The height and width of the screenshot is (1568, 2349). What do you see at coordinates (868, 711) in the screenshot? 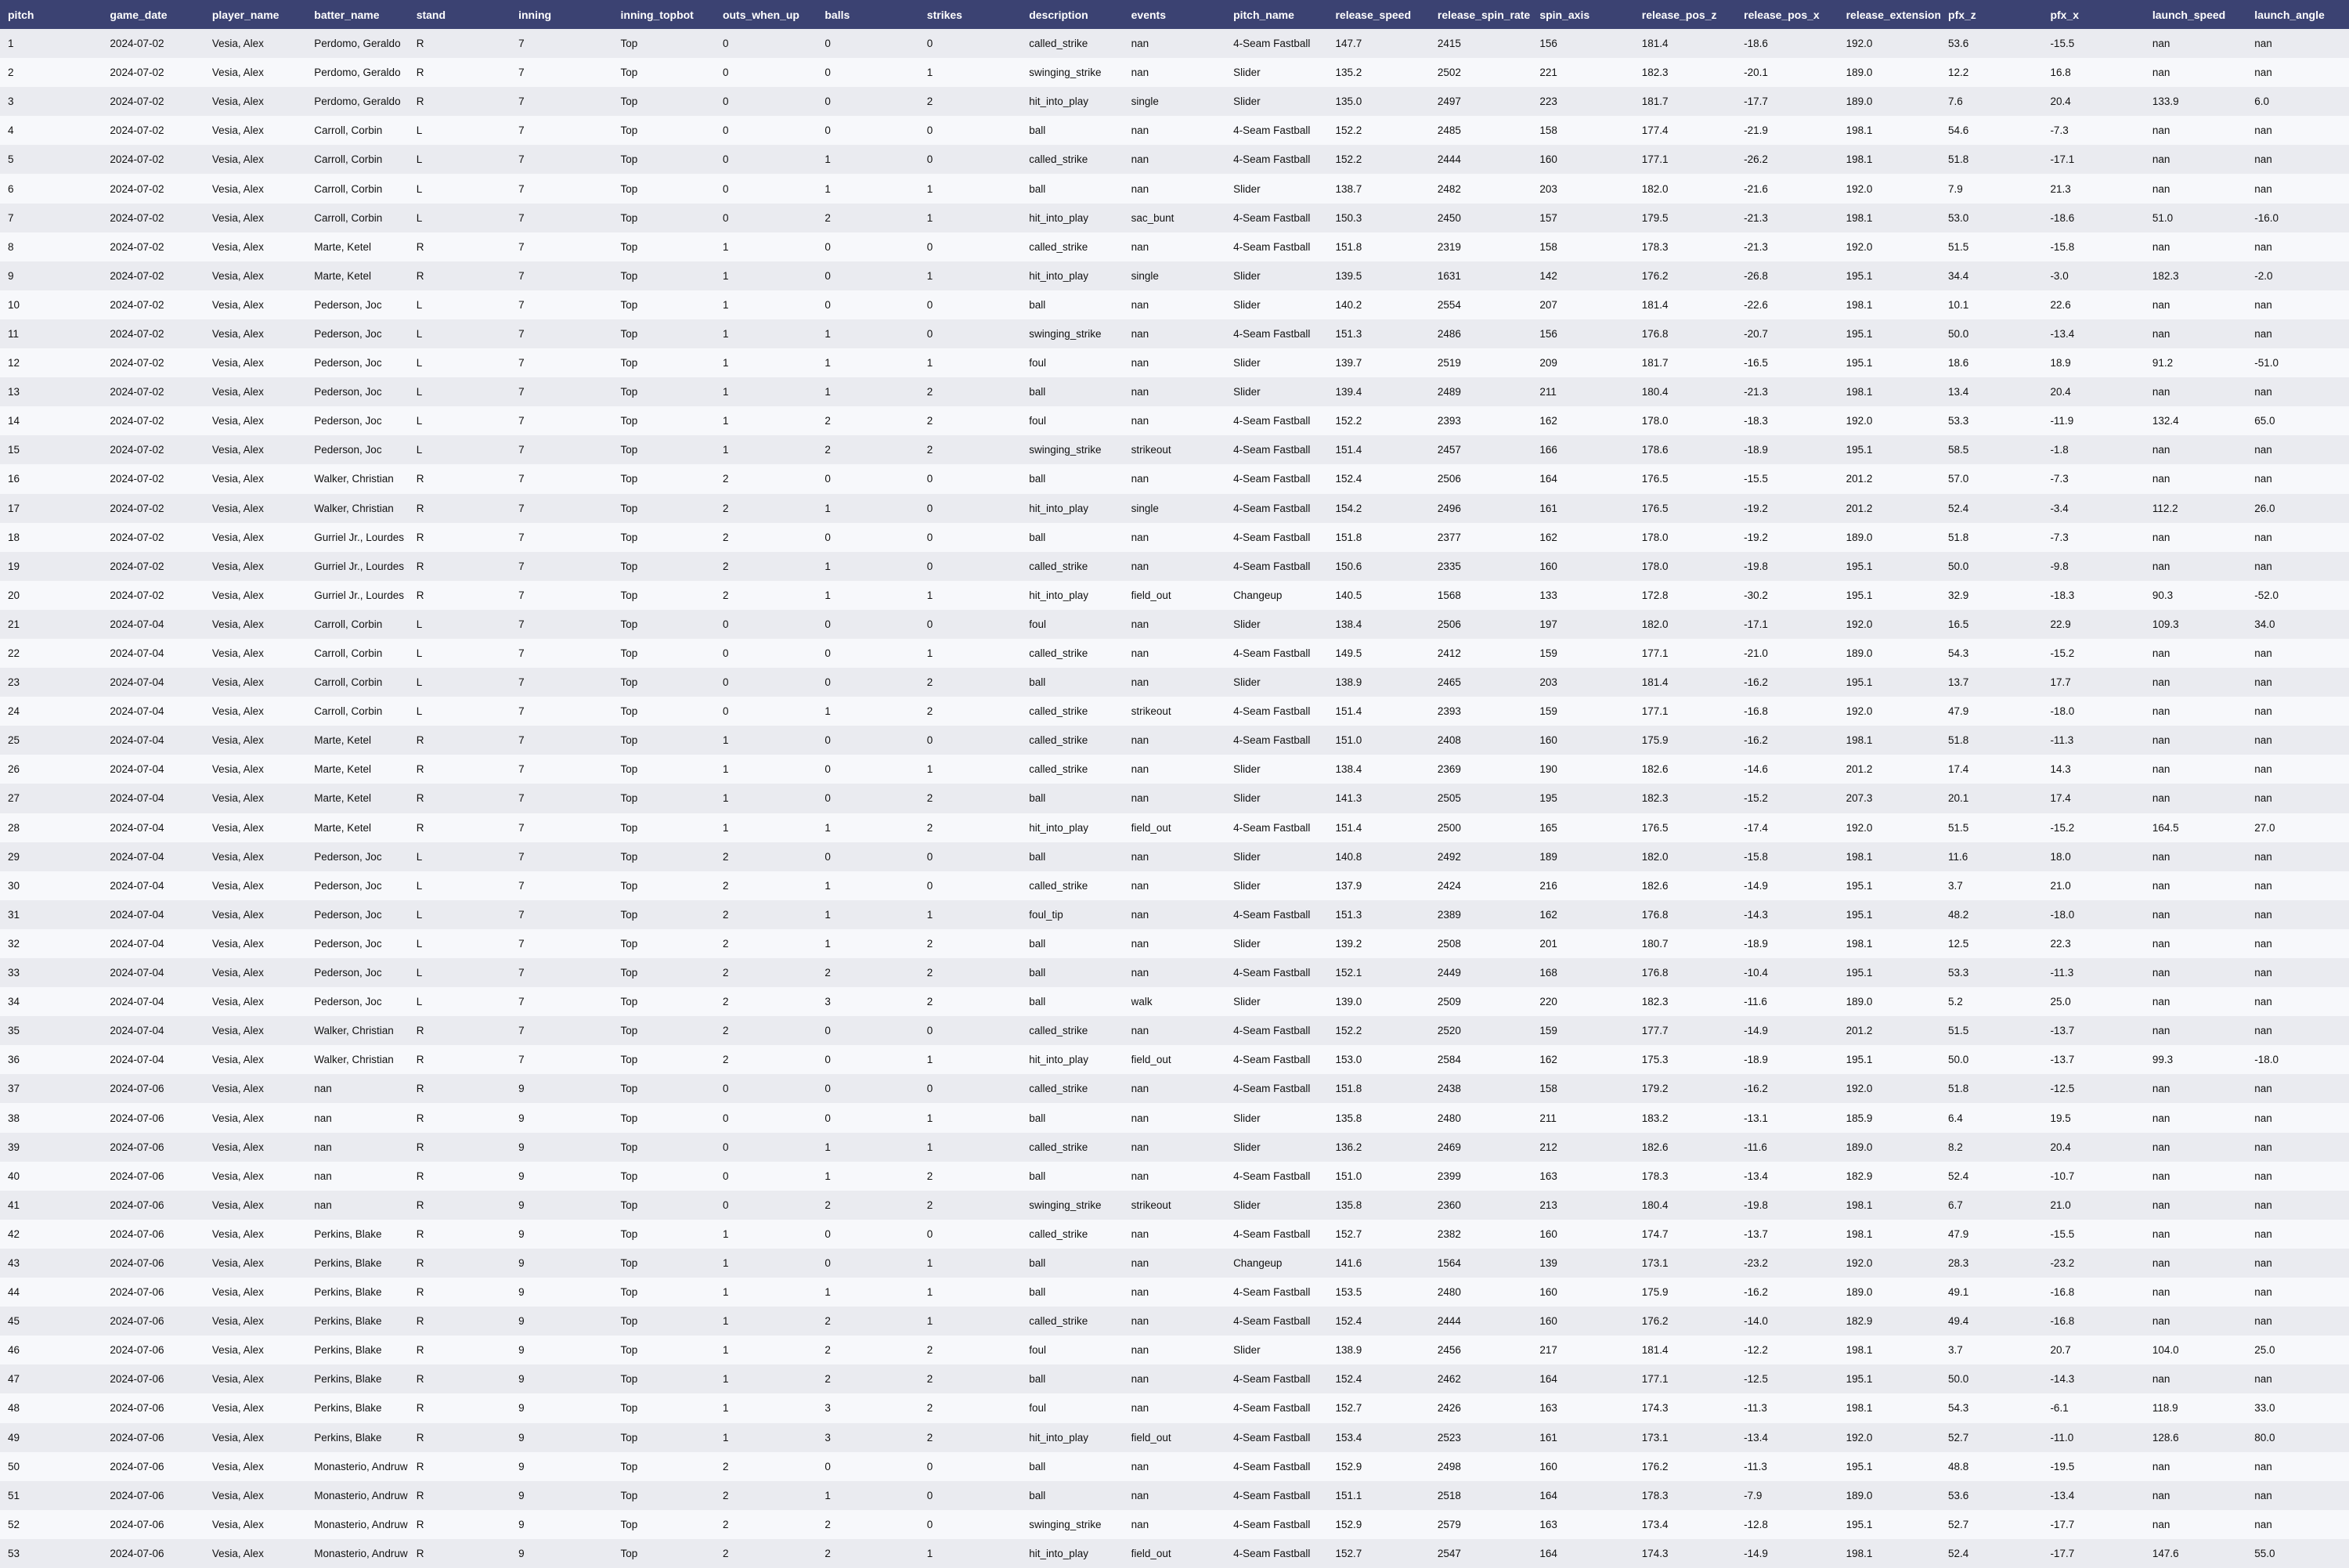
I see `table-cell-balls: 1` at bounding box center [868, 711].